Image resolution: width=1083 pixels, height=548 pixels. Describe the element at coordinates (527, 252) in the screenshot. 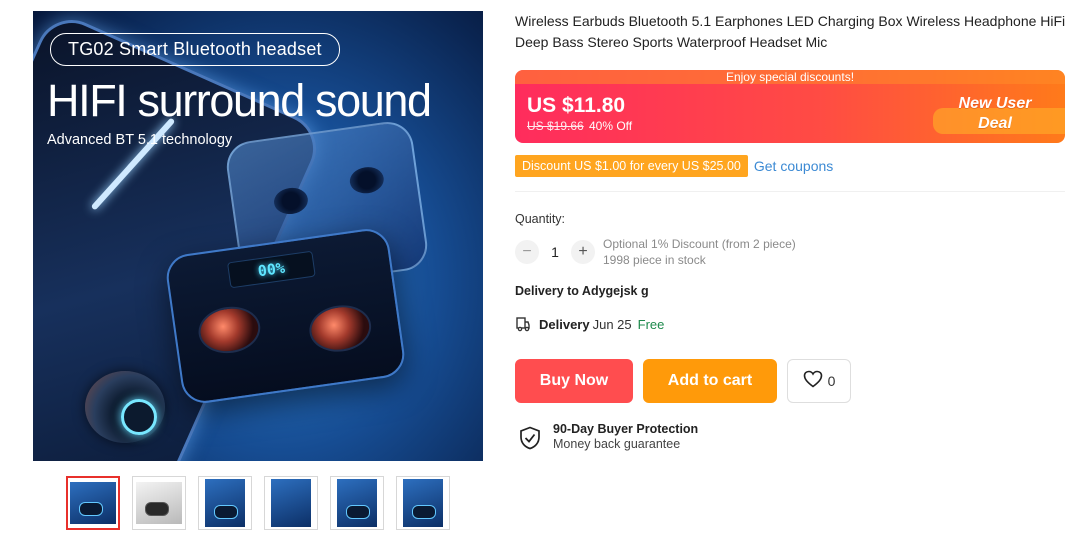

I see `quantity-decrease-button: −` at that location.